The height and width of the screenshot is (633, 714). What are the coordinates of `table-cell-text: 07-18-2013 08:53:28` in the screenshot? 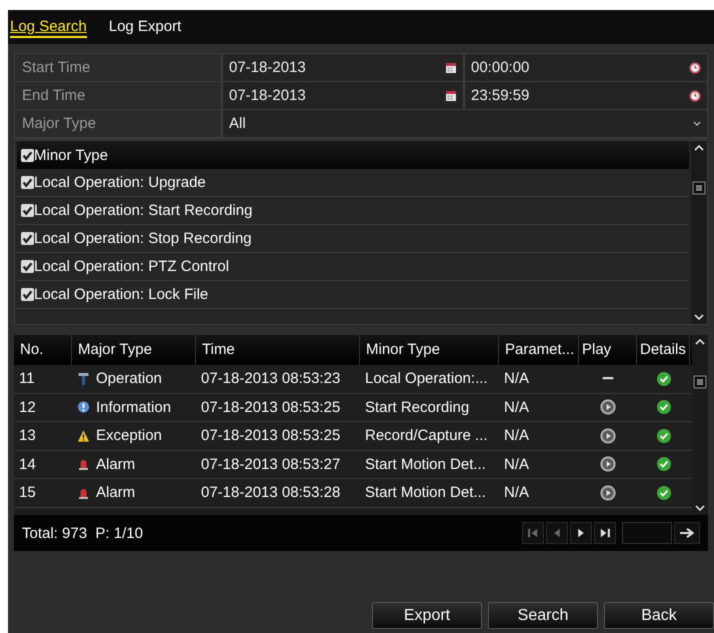 It's located at (271, 493).